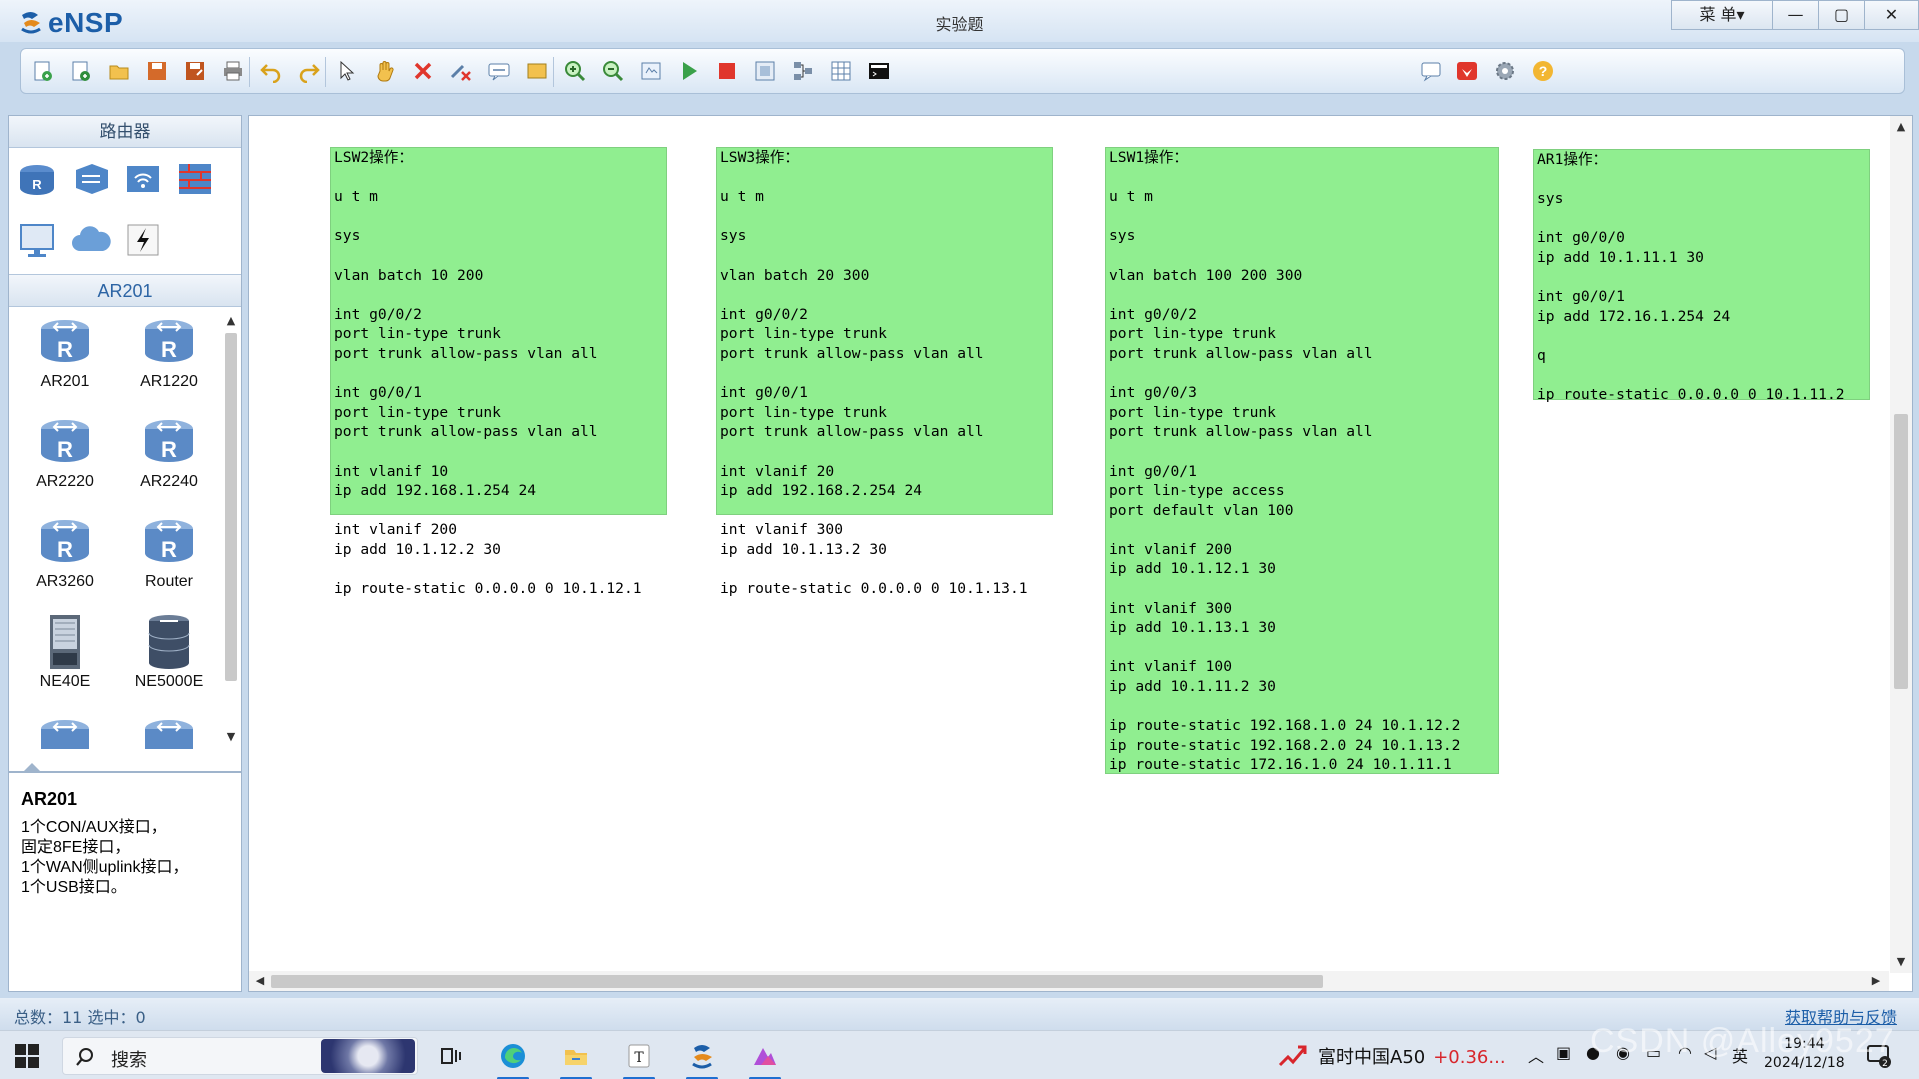 The height and width of the screenshot is (1079, 1919). I want to click on select-icon, so click(347, 71).